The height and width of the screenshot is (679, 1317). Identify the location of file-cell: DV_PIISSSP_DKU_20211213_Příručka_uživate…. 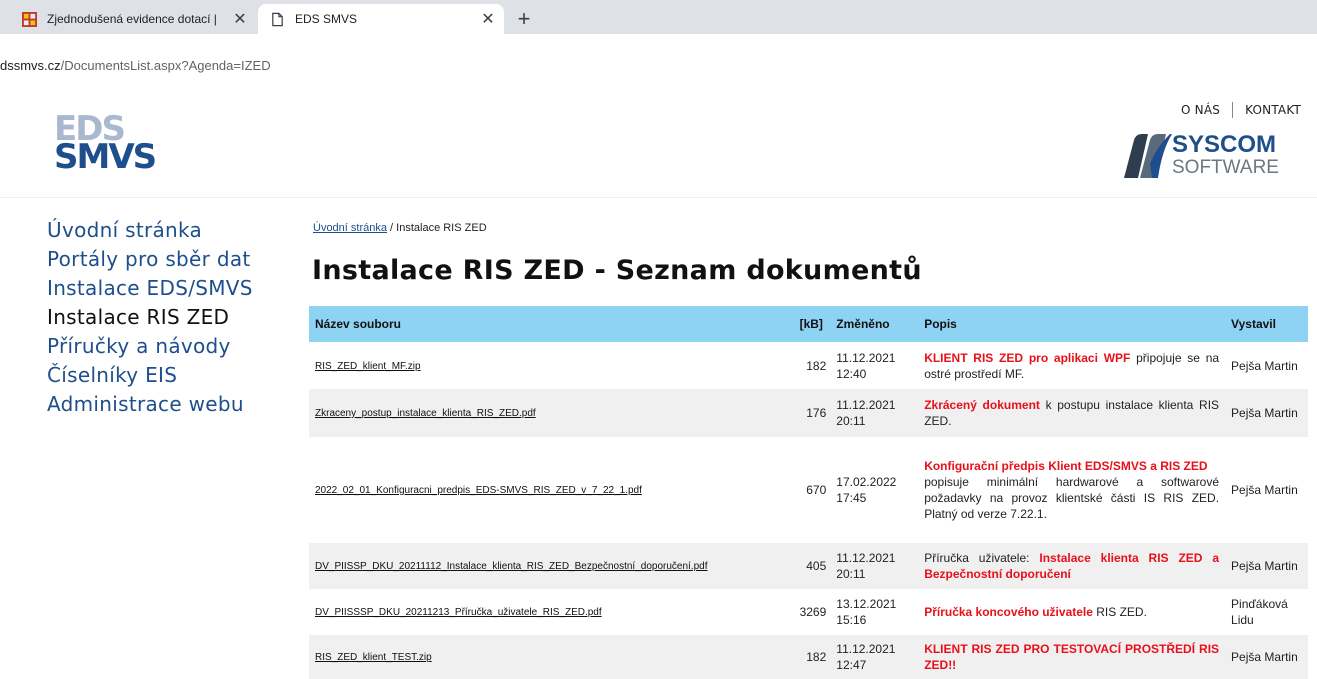
(551, 612).